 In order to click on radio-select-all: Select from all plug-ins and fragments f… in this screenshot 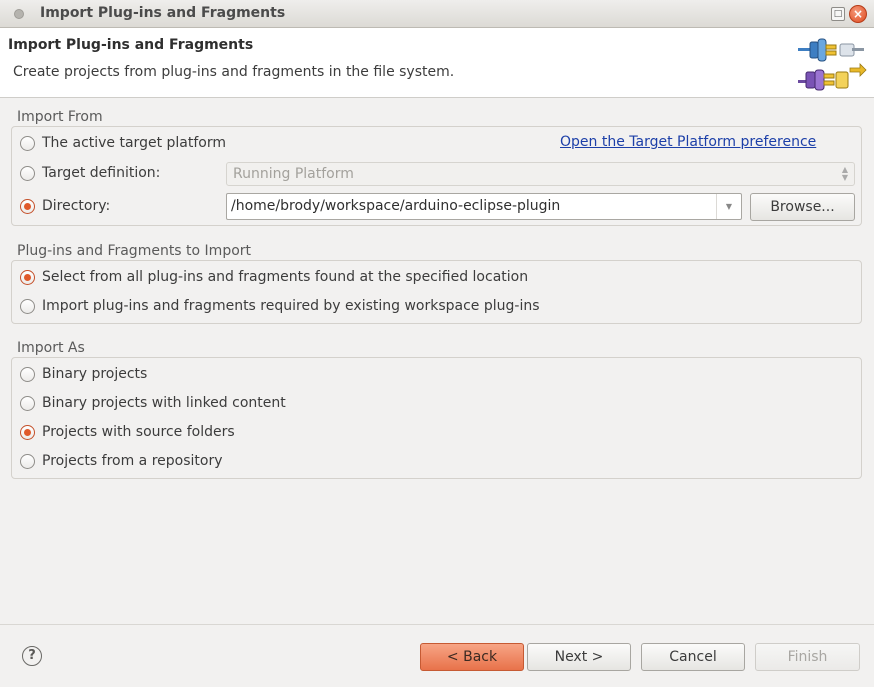, I will do `click(274, 277)`.